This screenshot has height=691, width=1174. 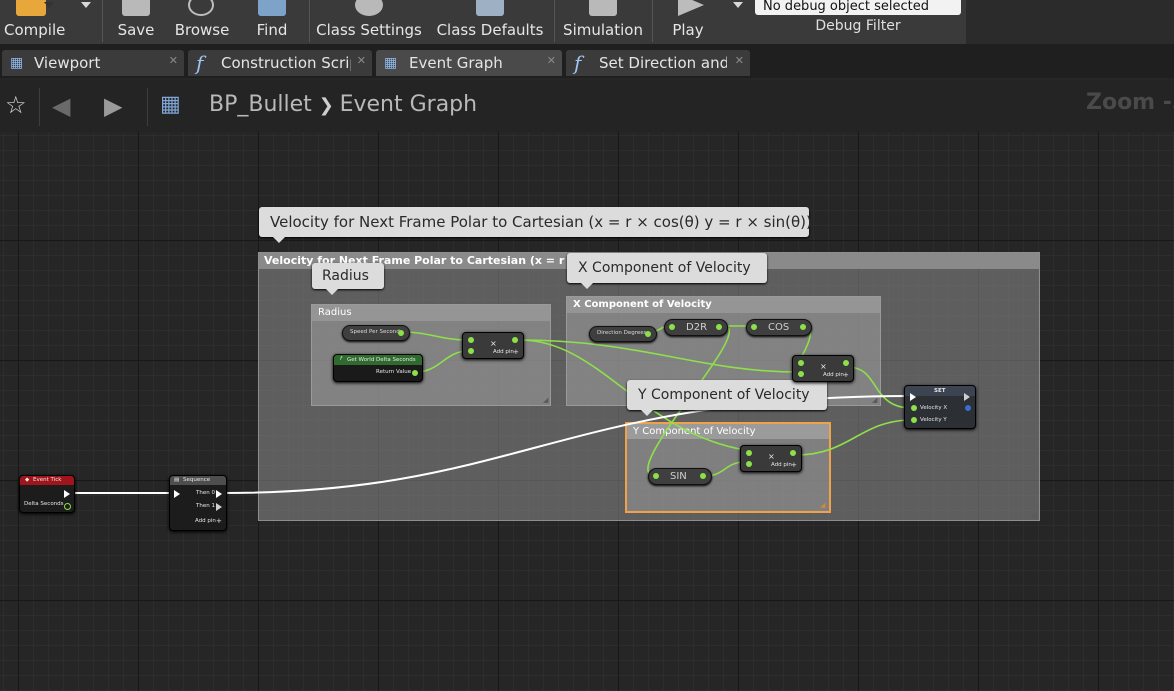 What do you see at coordinates (663, 63) in the screenshot?
I see `tab-label: Set Direction and S` at bounding box center [663, 63].